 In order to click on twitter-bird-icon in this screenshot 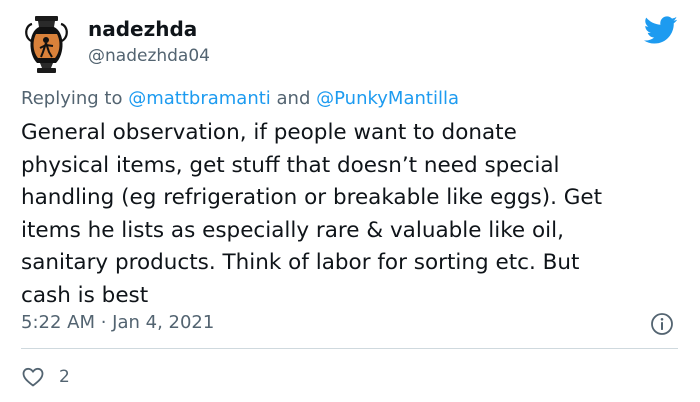, I will do `click(660, 30)`.